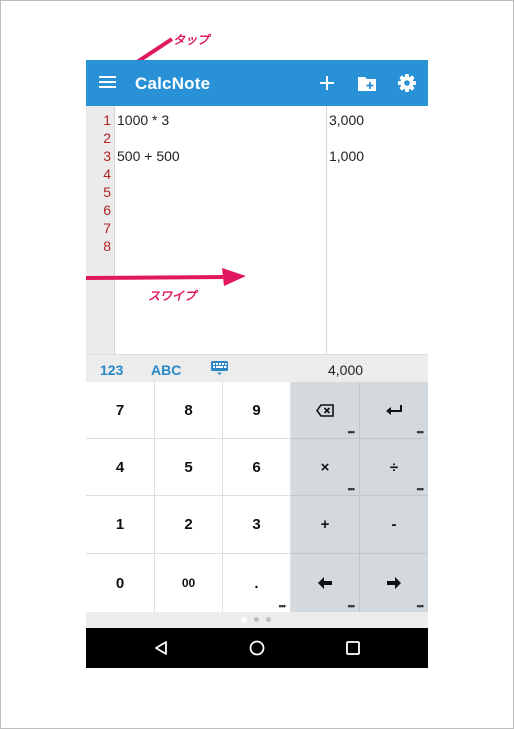  Describe the element at coordinates (107, 174) in the screenshot. I see `line-number: 4` at that location.